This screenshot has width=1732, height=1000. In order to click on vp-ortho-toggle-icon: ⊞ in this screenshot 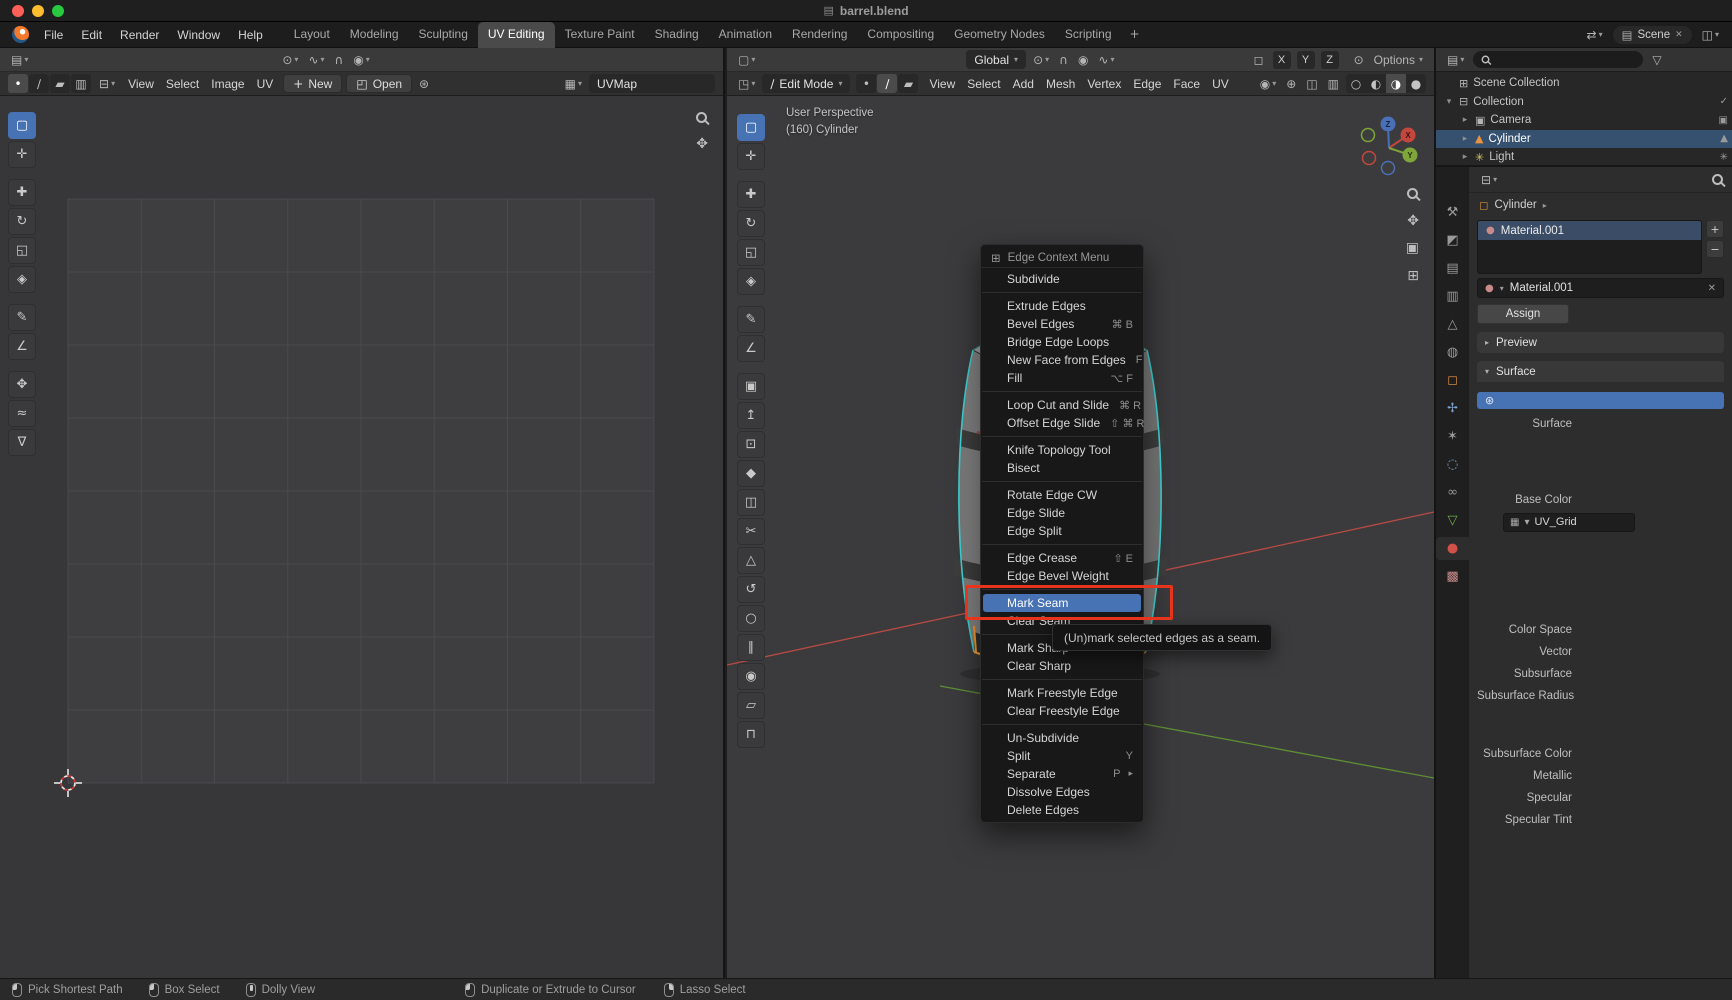, I will do `click(1413, 276)`.